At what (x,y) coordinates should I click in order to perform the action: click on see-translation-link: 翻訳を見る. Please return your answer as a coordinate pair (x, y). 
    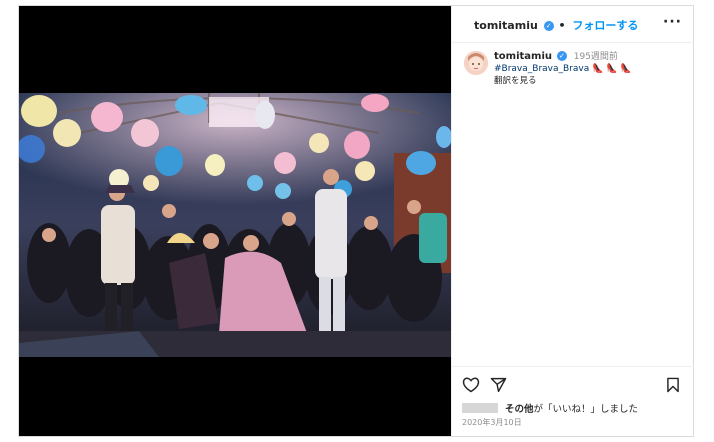
    Looking at the image, I should click on (590, 81).